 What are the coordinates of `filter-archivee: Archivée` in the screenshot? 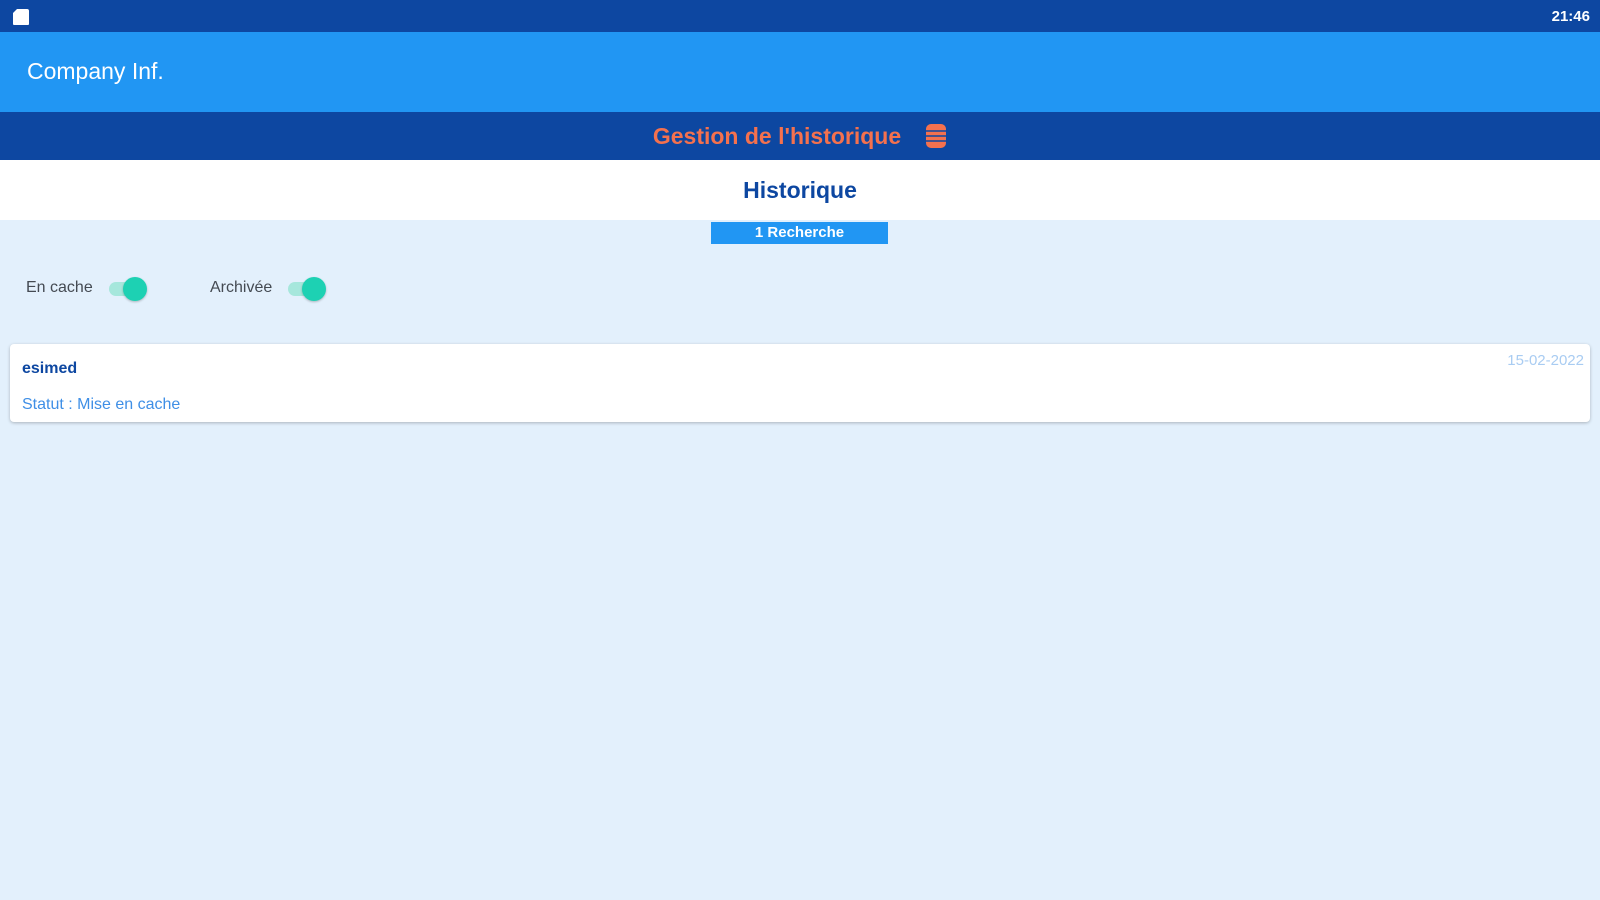 It's located at (268, 288).